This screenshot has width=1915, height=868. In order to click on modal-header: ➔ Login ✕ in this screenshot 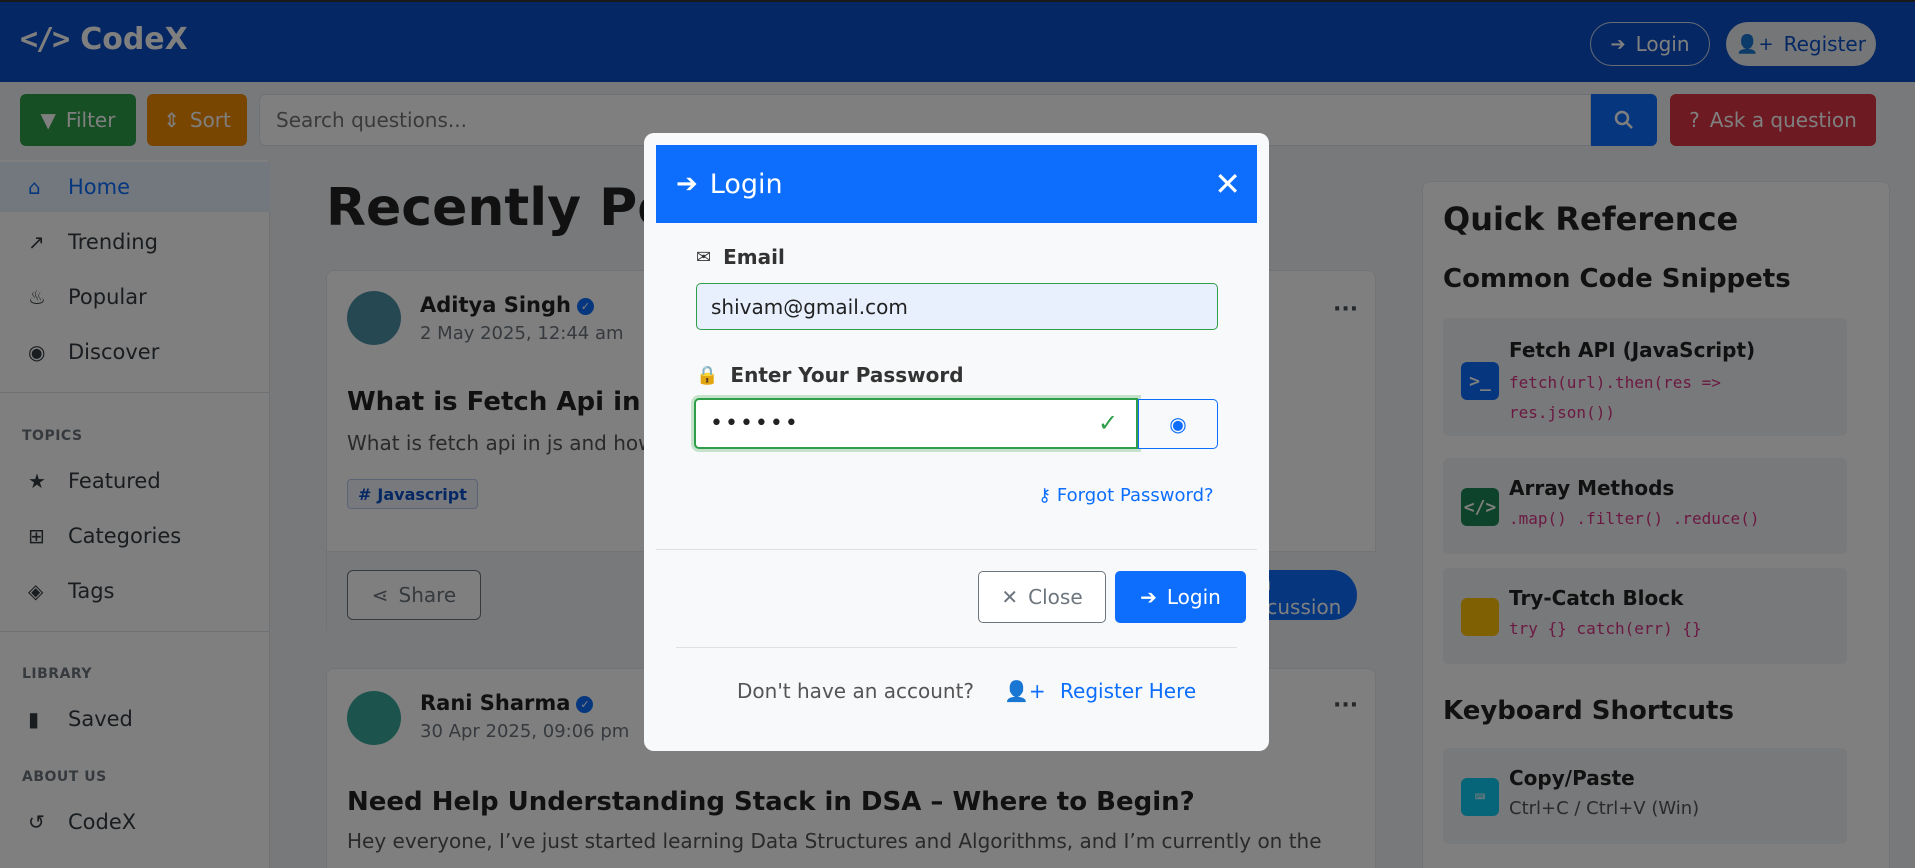, I will do `click(956, 184)`.